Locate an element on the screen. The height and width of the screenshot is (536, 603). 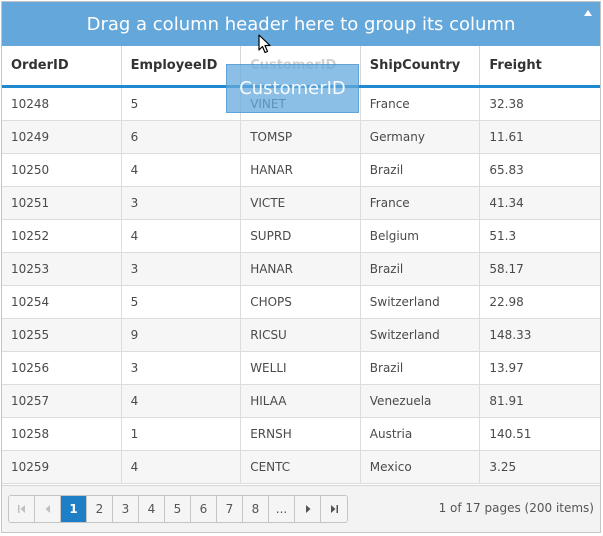
cell-customerid: WELLI is located at coordinates (301, 368).